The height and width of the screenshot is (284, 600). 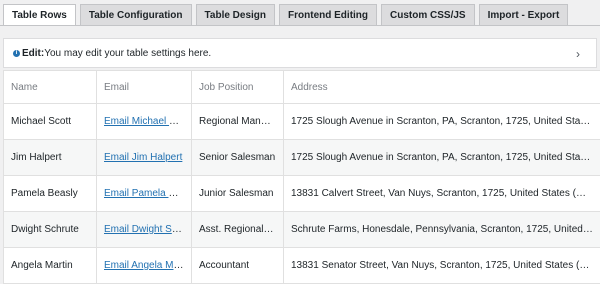 What do you see at coordinates (238, 266) in the screenshot?
I see `cell-job-position: Accountant` at bounding box center [238, 266].